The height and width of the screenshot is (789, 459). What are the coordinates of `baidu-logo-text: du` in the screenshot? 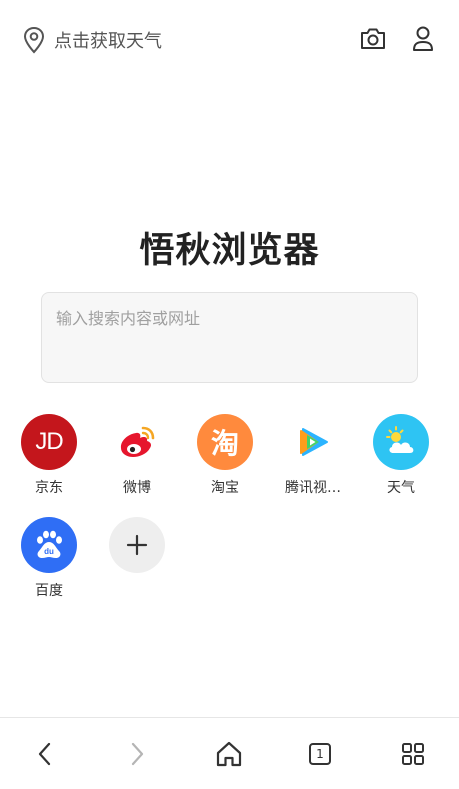 It's located at (49, 551).